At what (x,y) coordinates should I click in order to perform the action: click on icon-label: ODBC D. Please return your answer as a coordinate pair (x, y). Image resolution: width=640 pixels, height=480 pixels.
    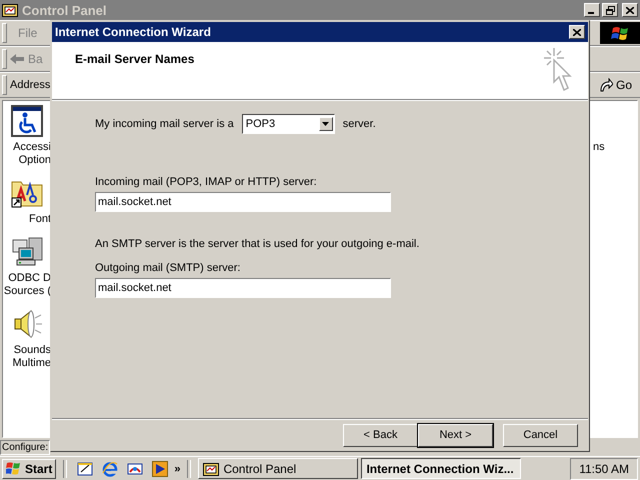
    Looking at the image, I should click on (29, 278).